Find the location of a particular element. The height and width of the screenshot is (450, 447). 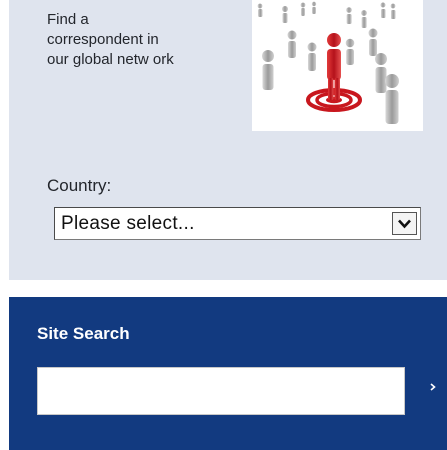

people-network-image is located at coordinates (337, 65).